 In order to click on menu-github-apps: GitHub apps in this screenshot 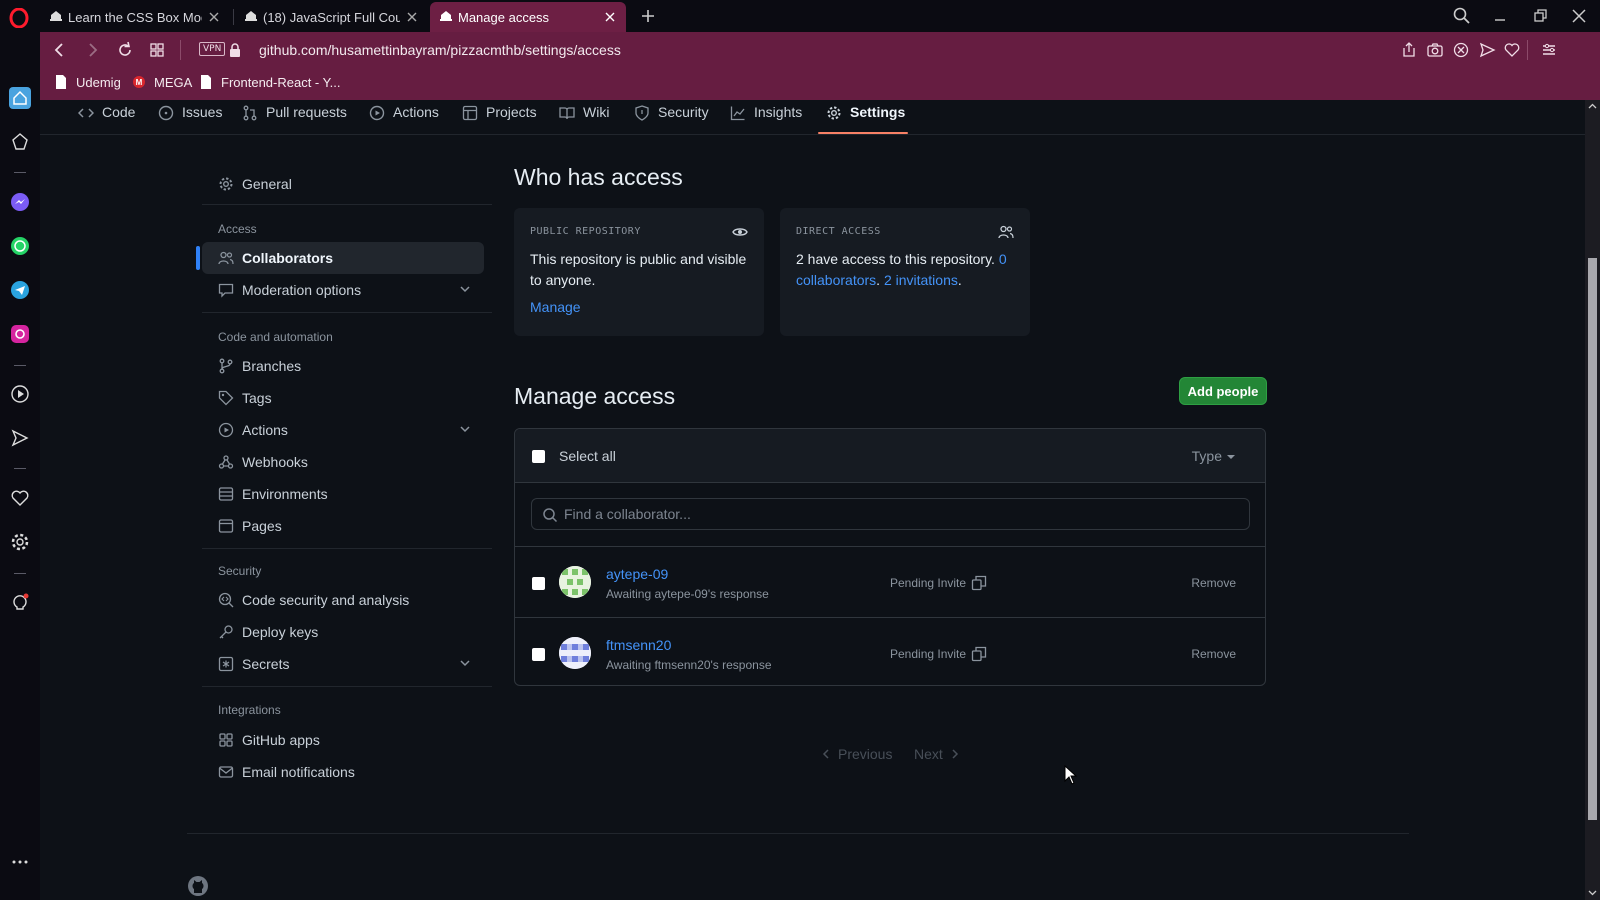, I will do `click(343, 740)`.